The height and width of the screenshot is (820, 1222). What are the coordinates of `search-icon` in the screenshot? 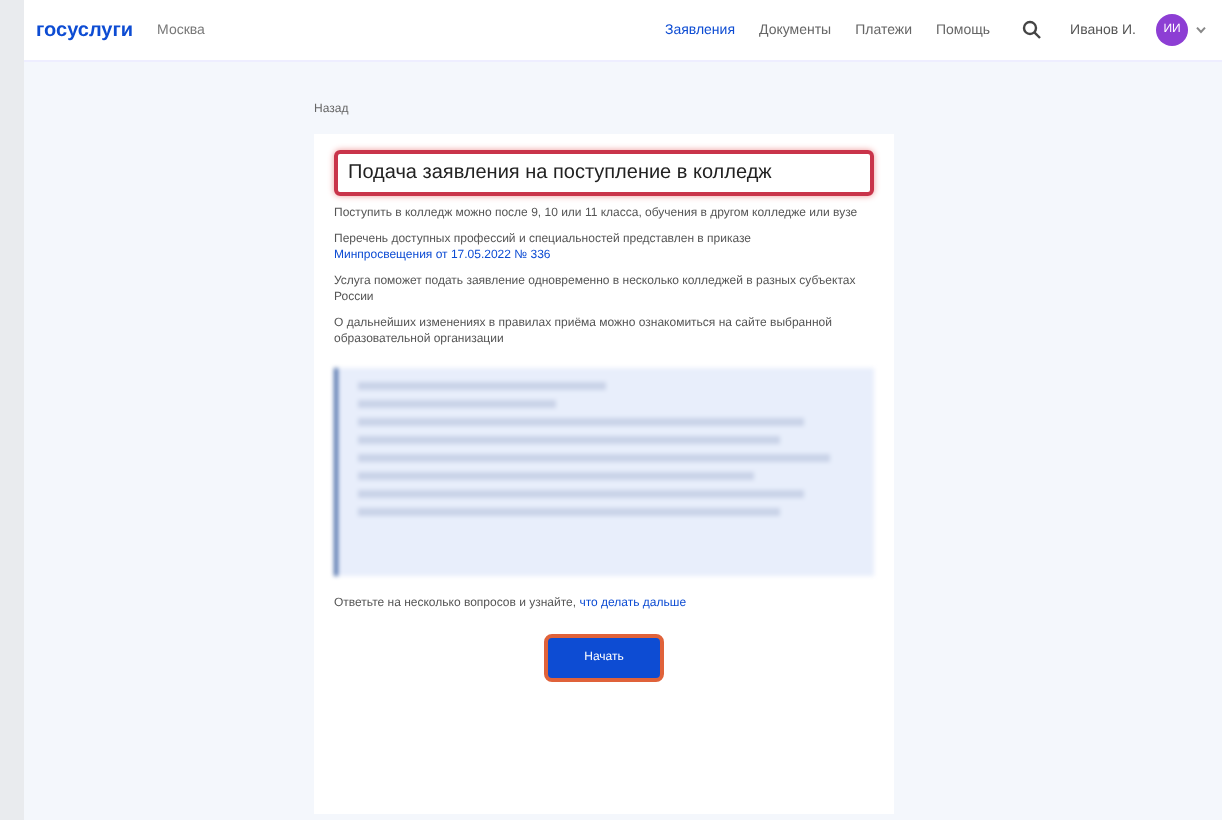 It's located at (1032, 30).